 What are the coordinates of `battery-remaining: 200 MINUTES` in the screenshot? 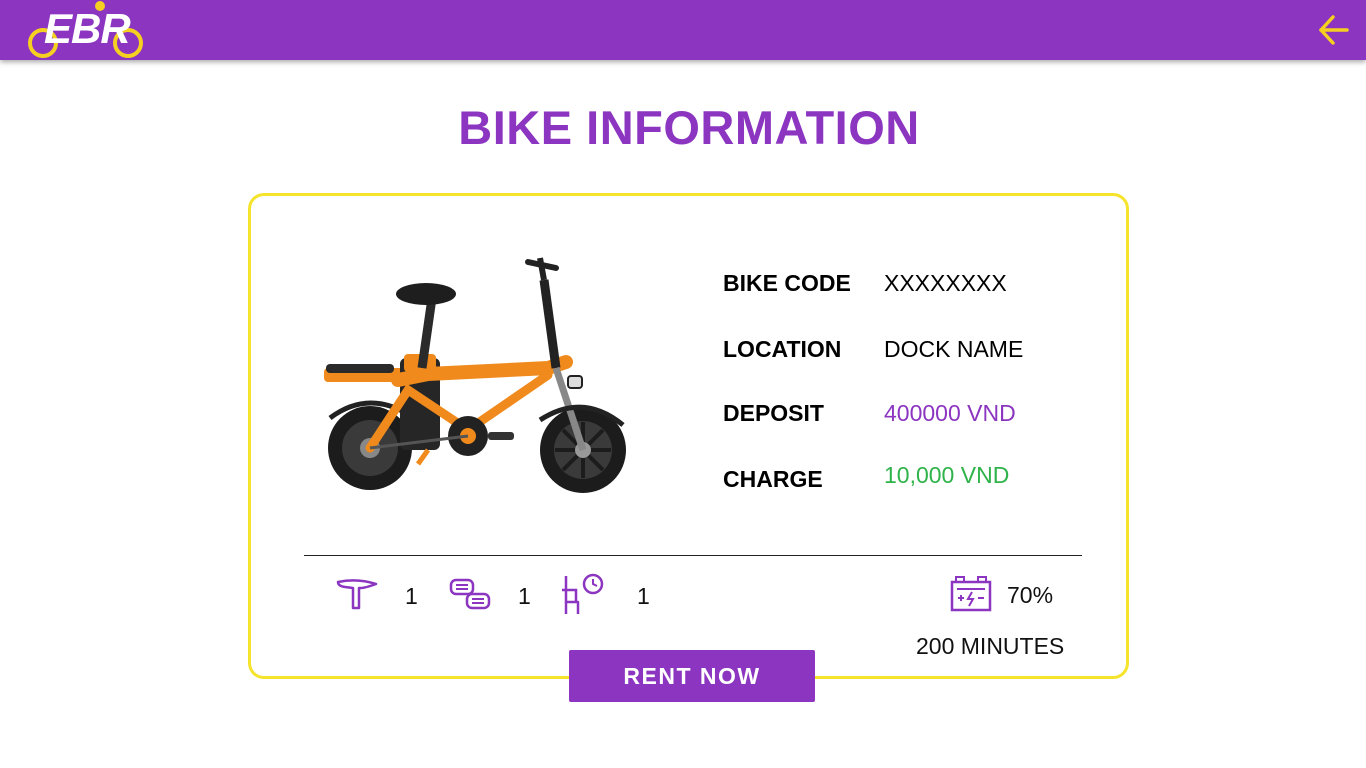 It's located at (990, 646).